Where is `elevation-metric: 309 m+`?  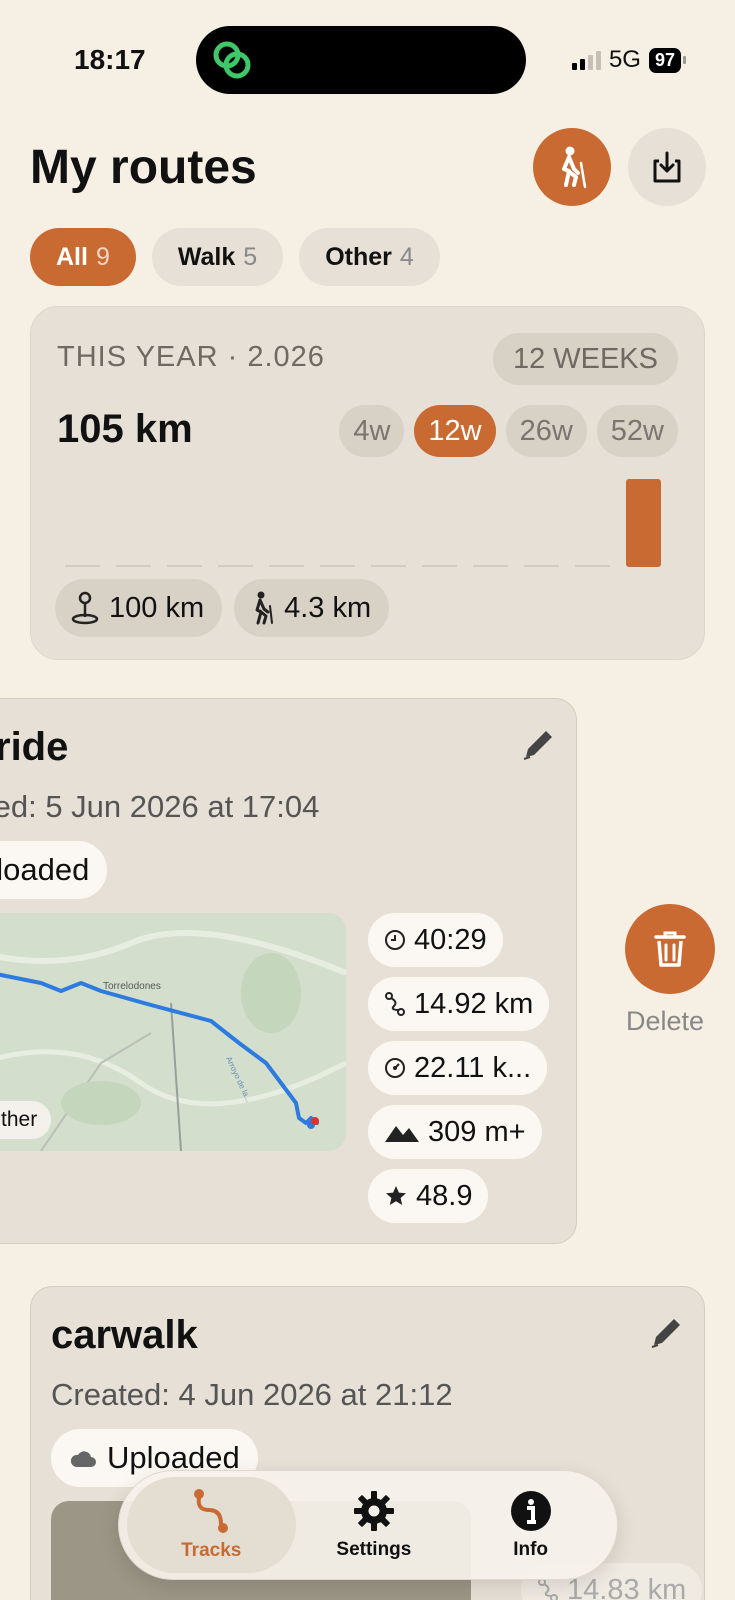 elevation-metric: 309 m+ is located at coordinates (455, 1132).